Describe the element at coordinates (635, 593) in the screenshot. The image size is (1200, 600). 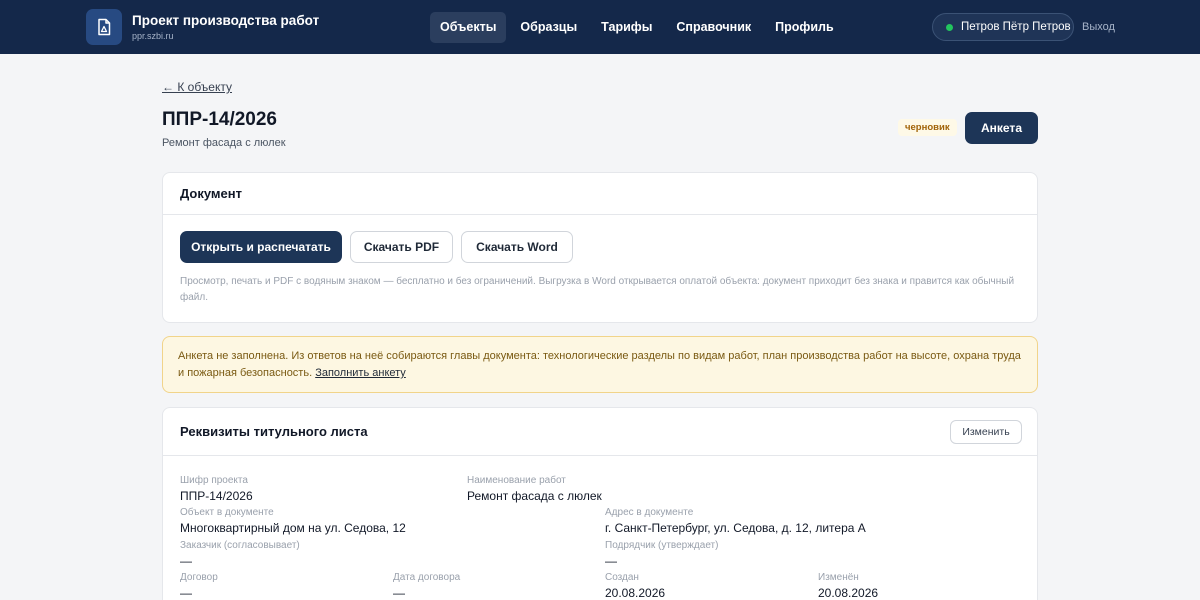
I see `field-value-created: 20.08.2026` at that location.